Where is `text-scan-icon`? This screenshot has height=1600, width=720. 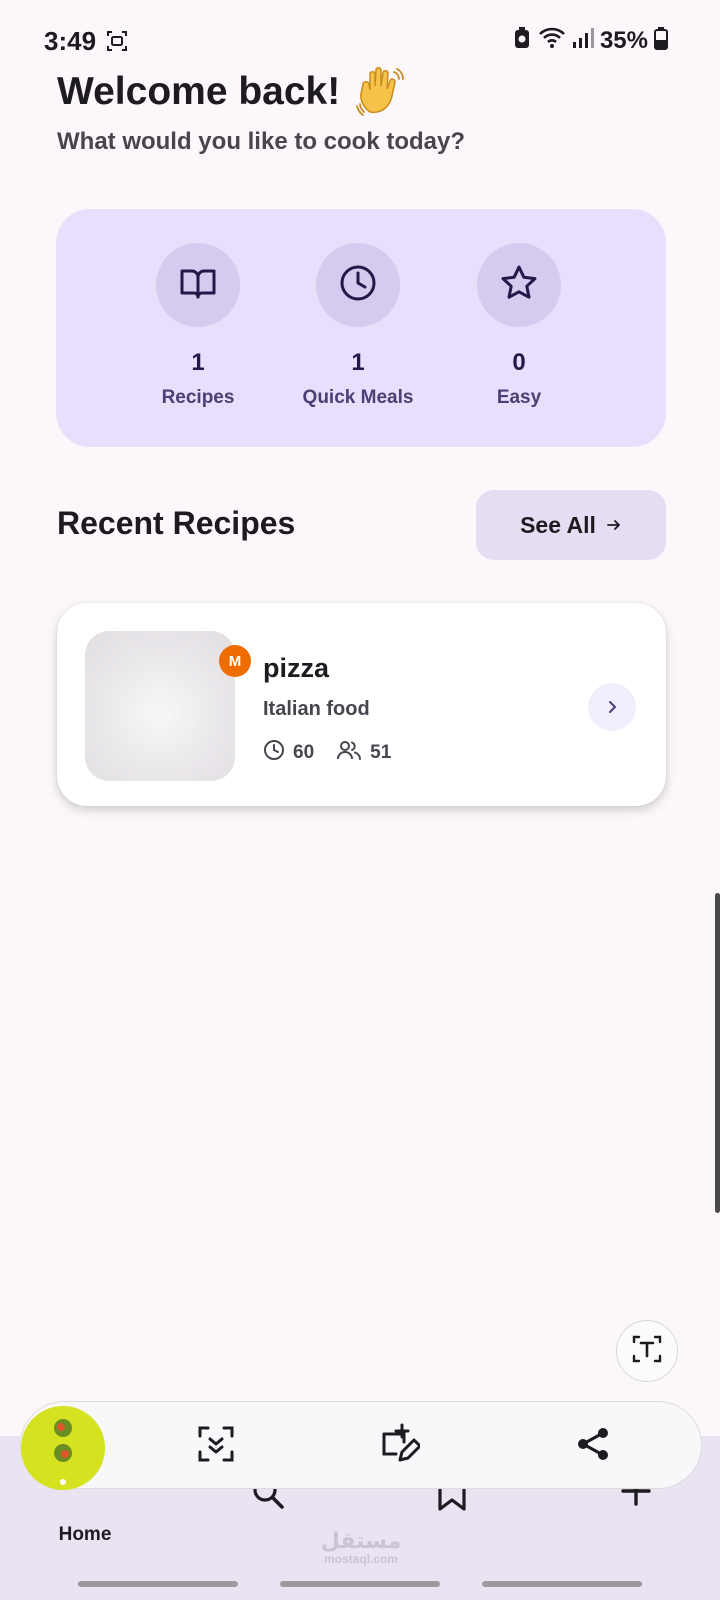
text-scan-icon is located at coordinates (647, 1351).